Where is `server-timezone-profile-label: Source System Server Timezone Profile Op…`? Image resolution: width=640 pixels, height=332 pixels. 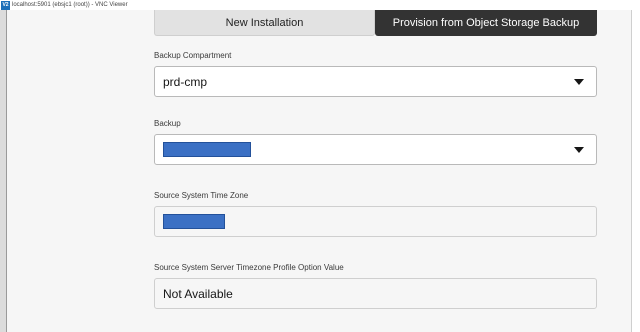 server-timezone-profile-label: Source System Server Timezone Profile Op… is located at coordinates (249, 267).